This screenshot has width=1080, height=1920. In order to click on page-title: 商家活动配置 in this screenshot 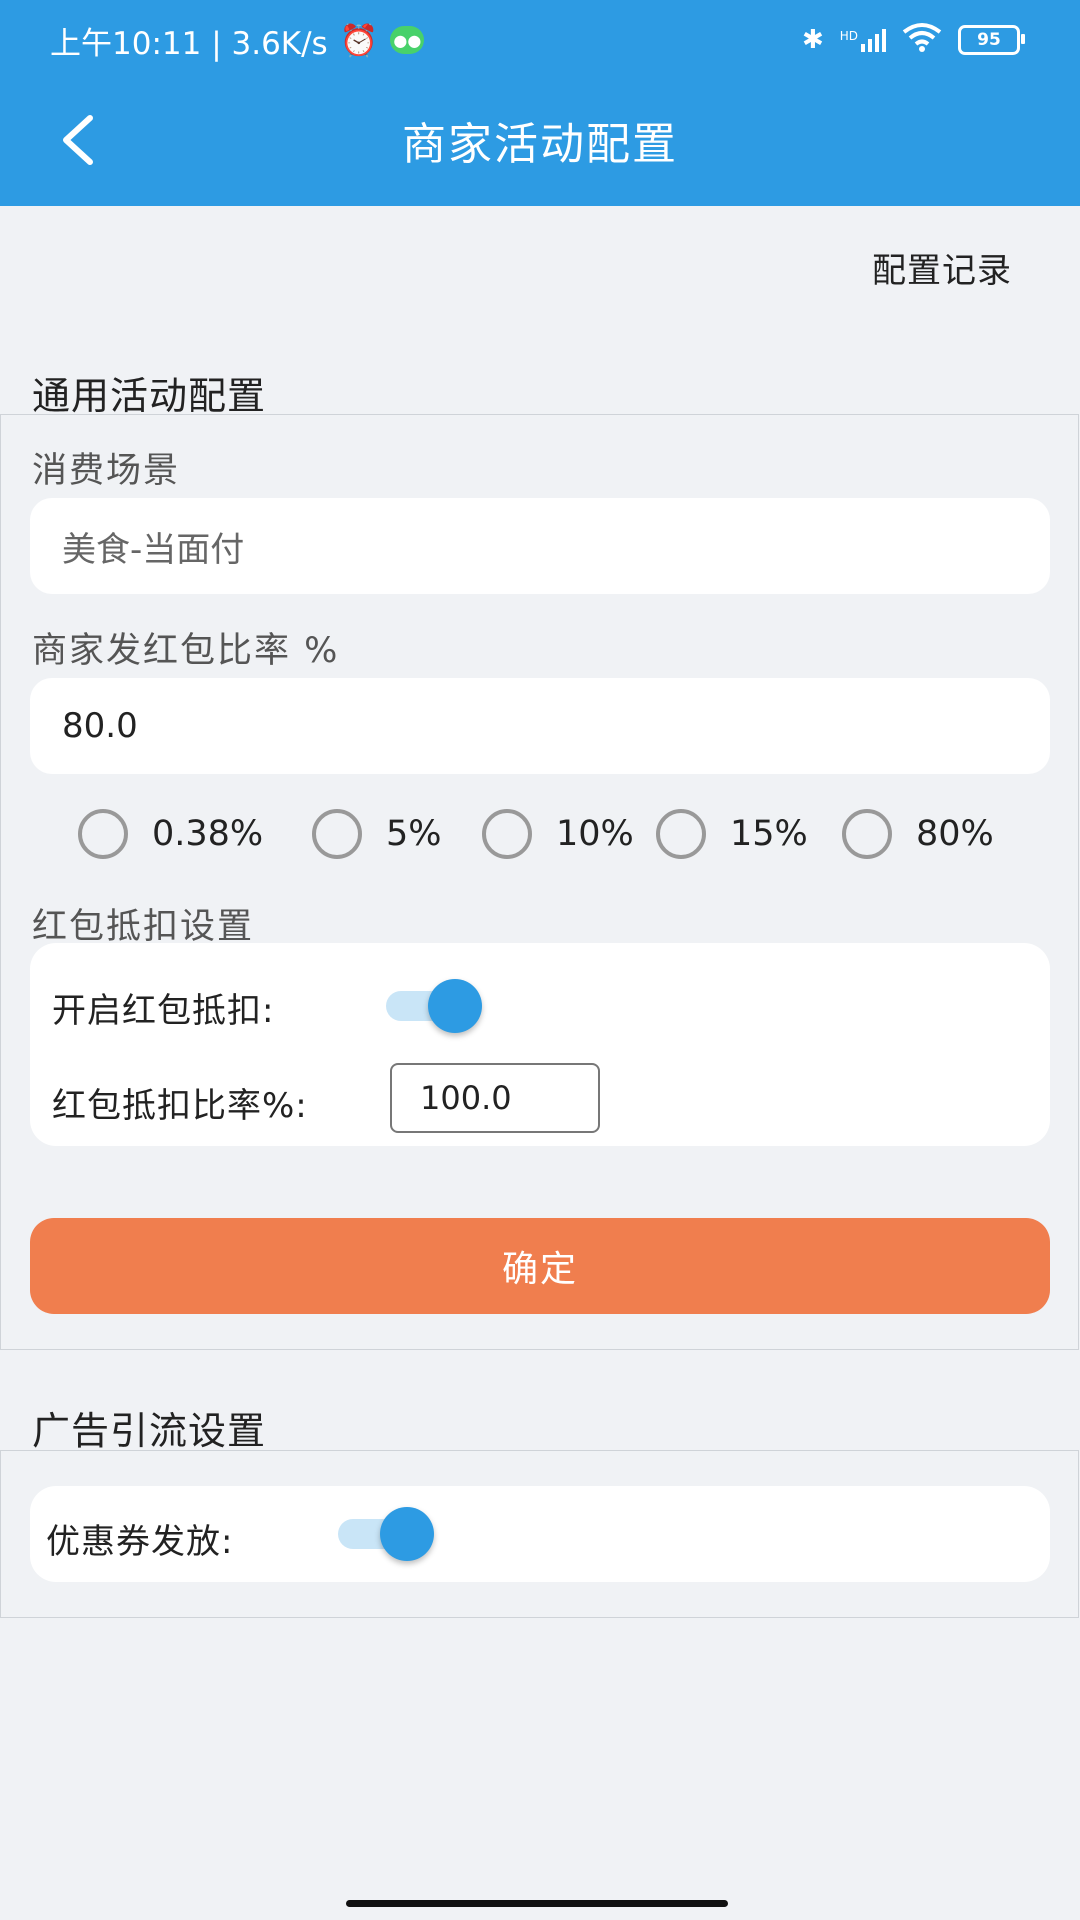, I will do `click(540, 144)`.